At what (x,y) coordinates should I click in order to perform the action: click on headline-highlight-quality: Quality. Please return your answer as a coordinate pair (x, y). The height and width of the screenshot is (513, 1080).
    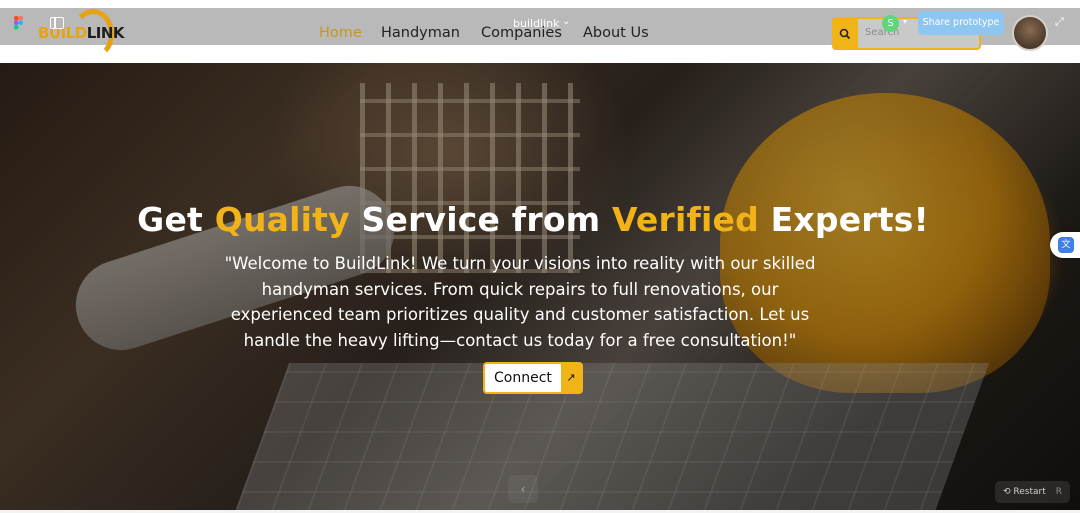
    Looking at the image, I should click on (282, 219).